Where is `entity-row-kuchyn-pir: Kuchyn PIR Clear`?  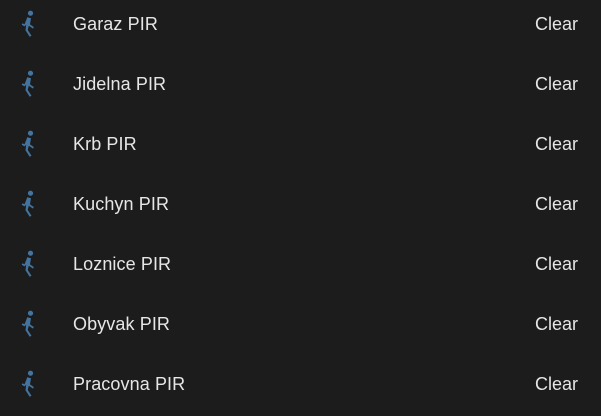
entity-row-kuchyn-pir: Kuchyn PIR Clear is located at coordinates (300, 204).